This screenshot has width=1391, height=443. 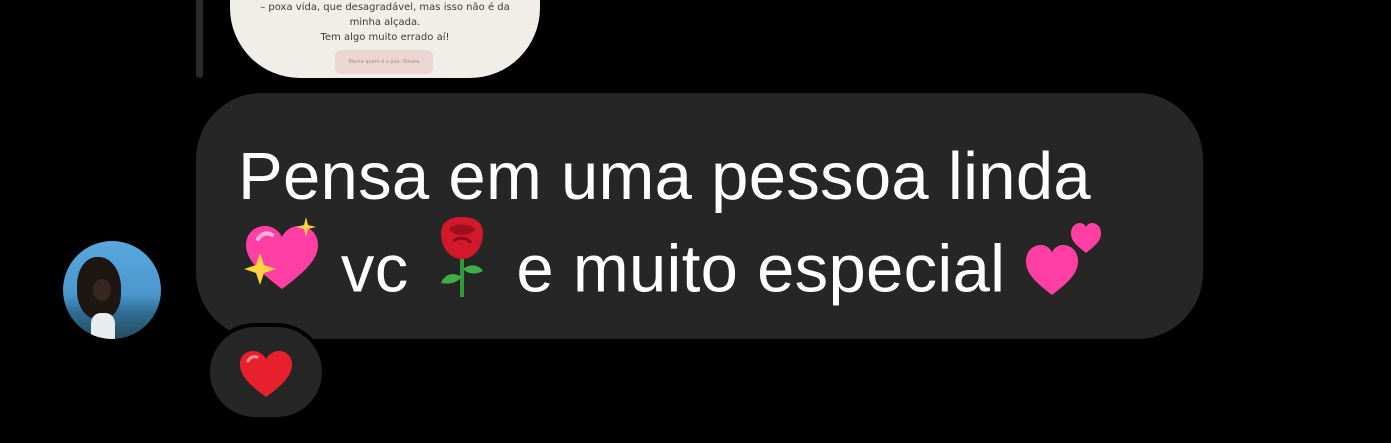 What do you see at coordinates (664, 176) in the screenshot?
I see `message-line-1: Pensa em uma pessoa linda` at bounding box center [664, 176].